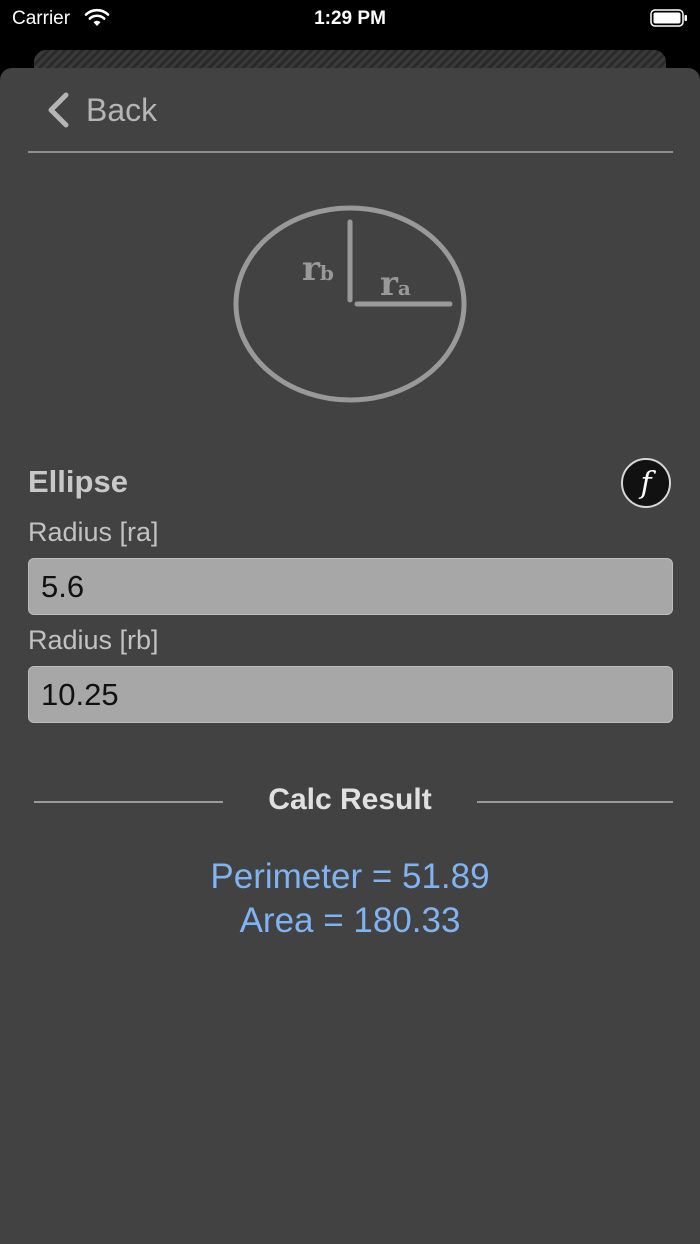 This screenshot has width=700, height=1244. What do you see at coordinates (311, 269) in the screenshot?
I see `radius-b-letter: r` at bounding box center [311, 269].